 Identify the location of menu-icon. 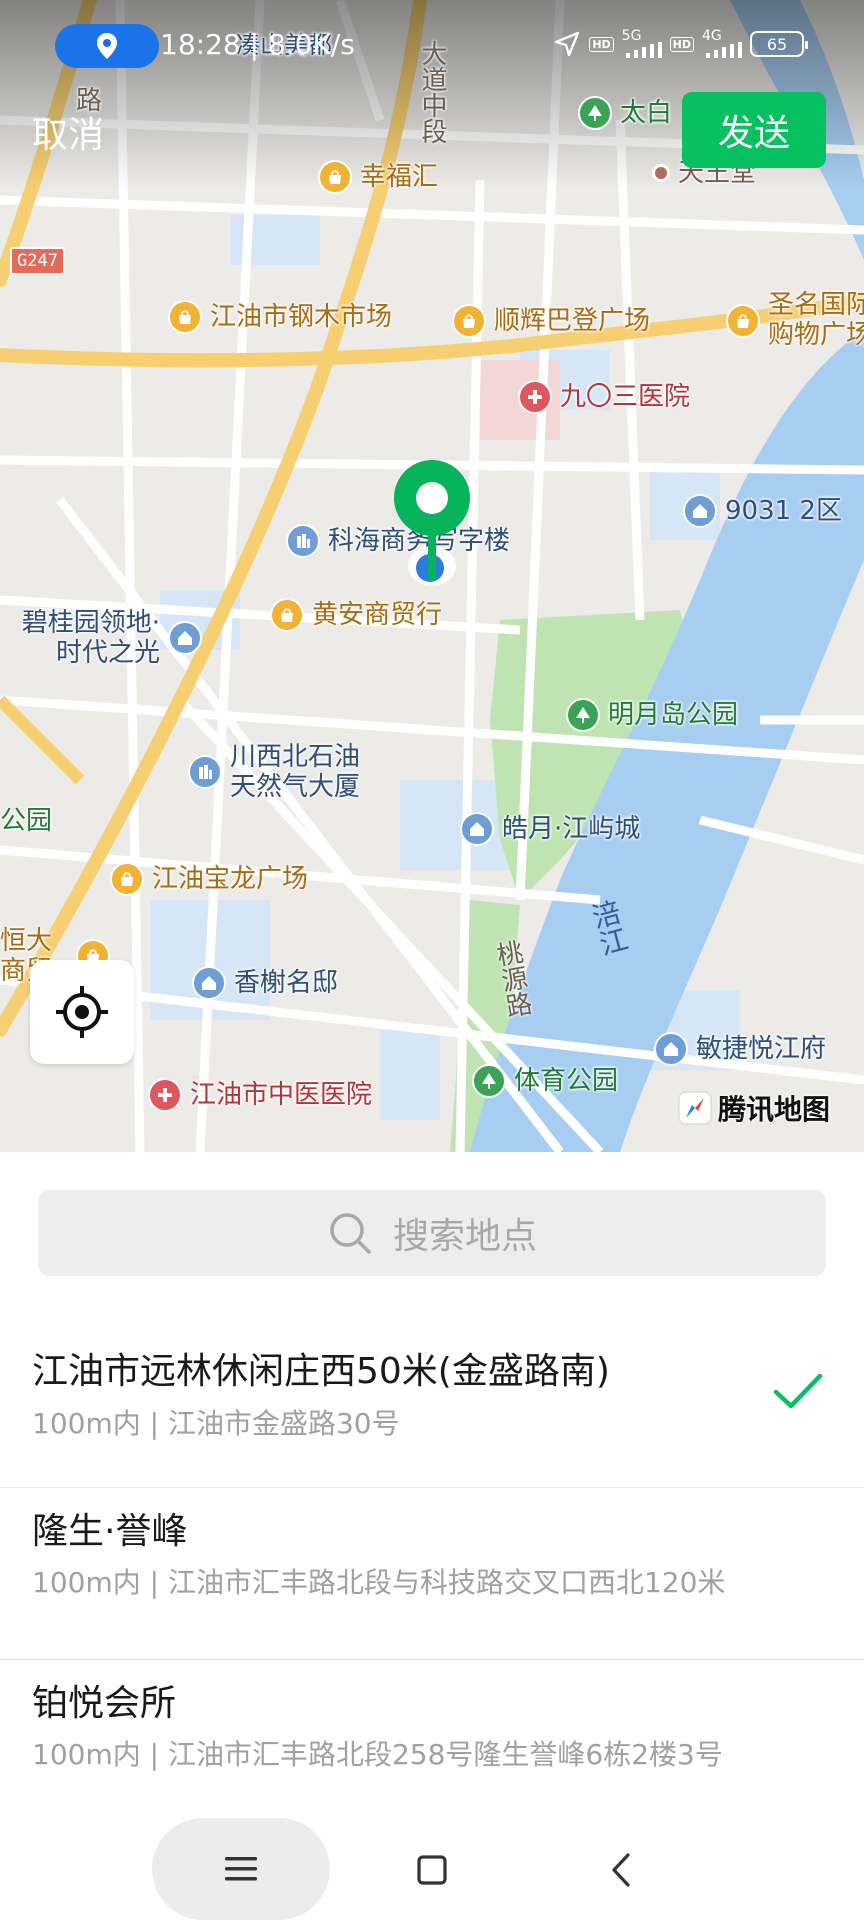
(241, 1869).